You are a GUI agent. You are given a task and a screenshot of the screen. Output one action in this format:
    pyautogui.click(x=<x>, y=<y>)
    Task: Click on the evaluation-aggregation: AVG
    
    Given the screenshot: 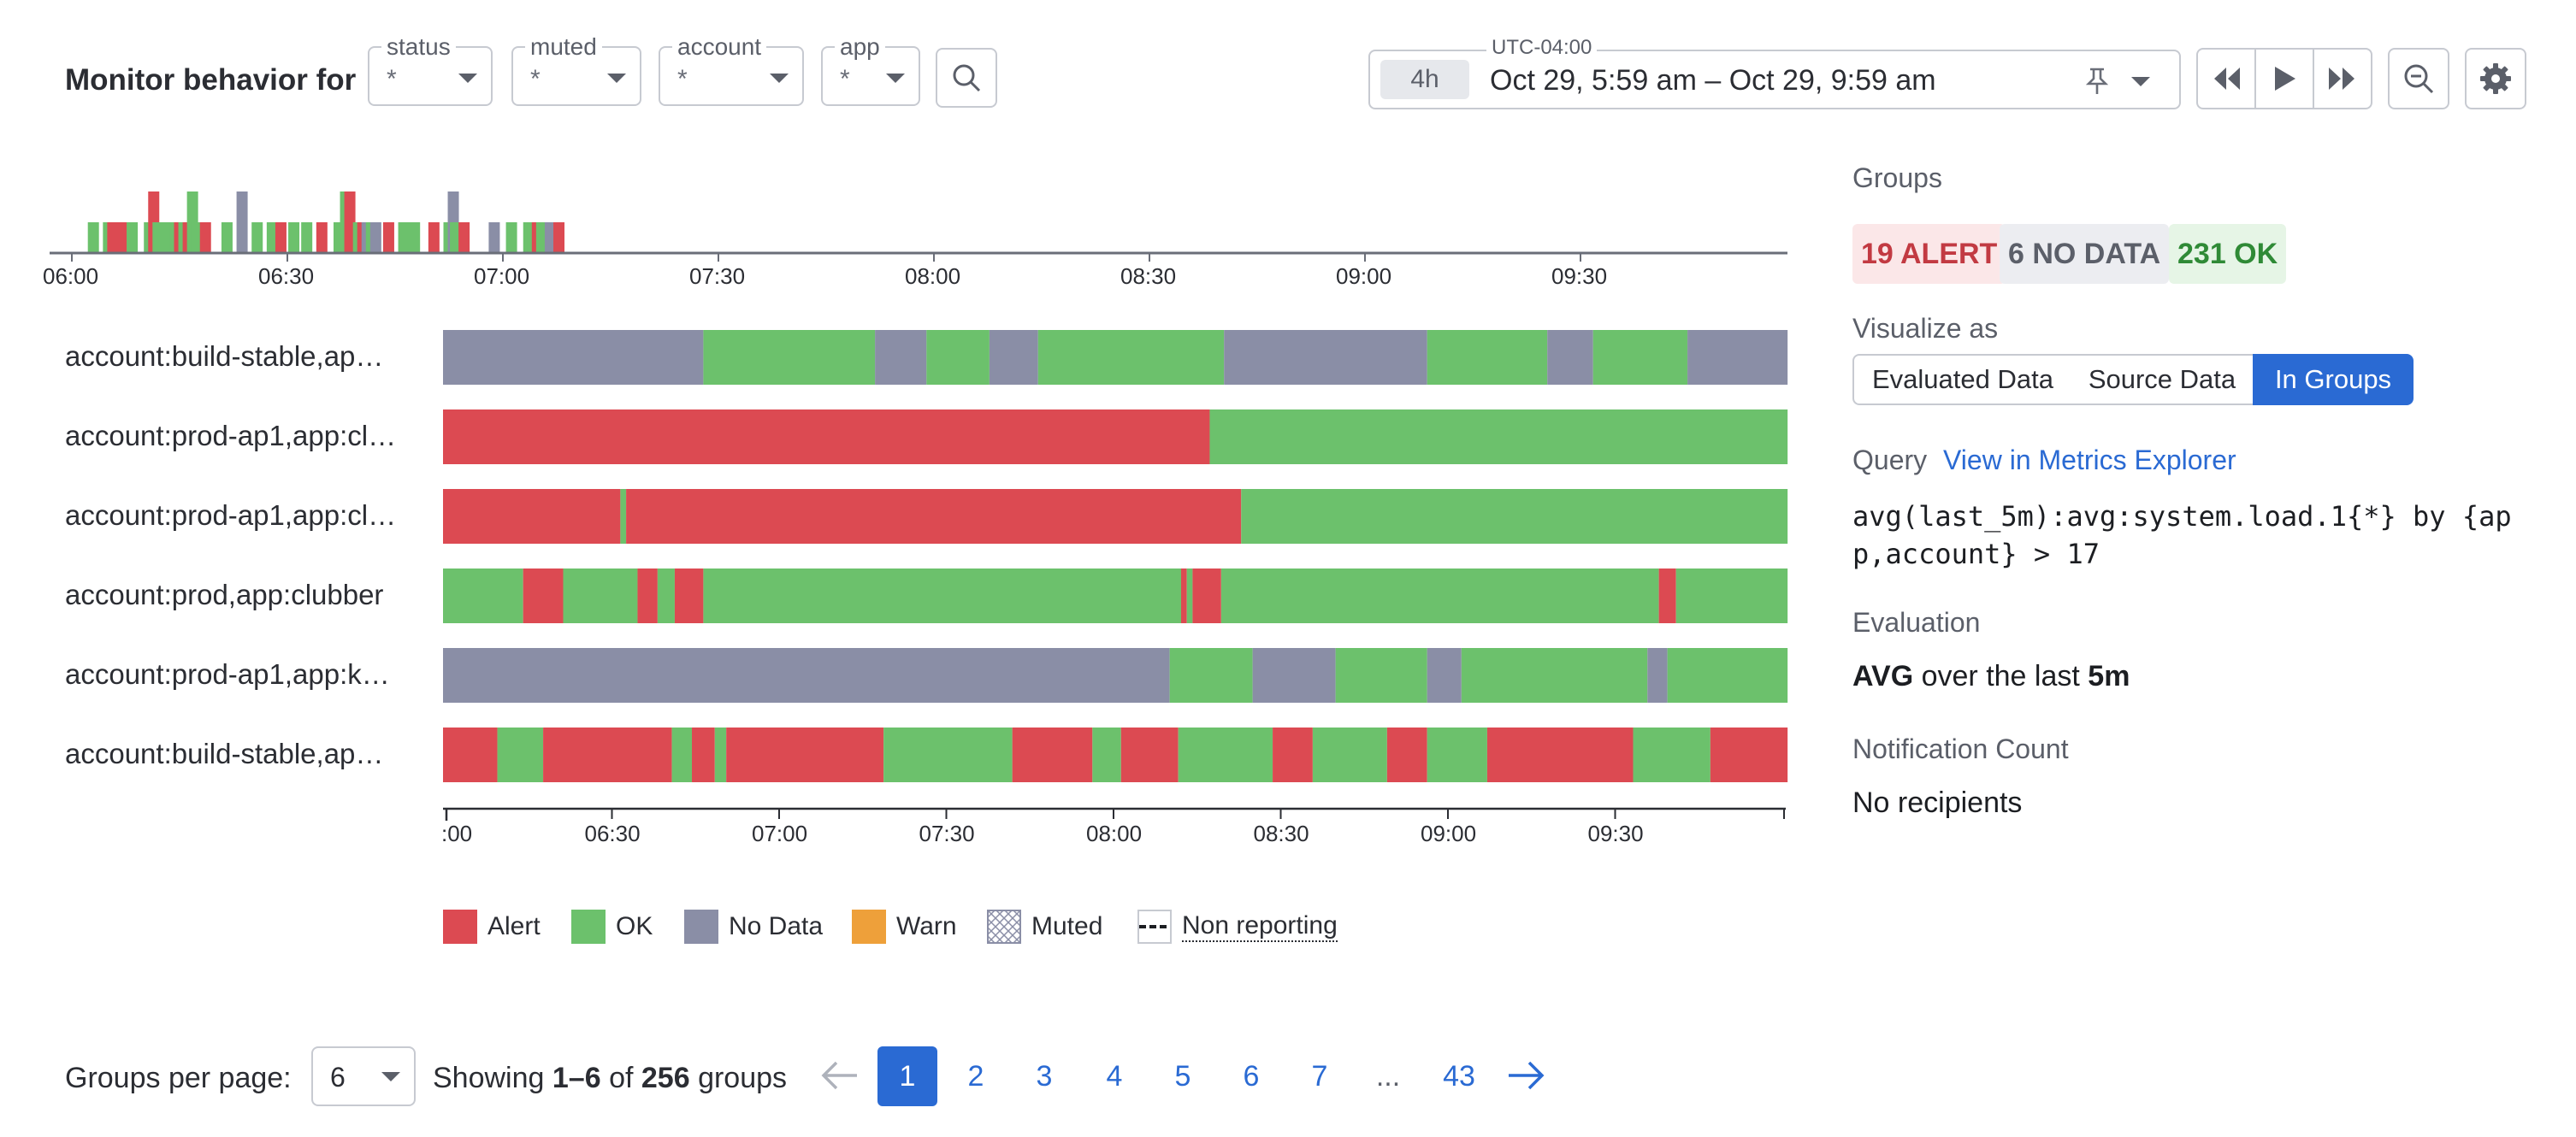 What is the action you would take?
    pyautogui.click(x=1883, y=676)
    